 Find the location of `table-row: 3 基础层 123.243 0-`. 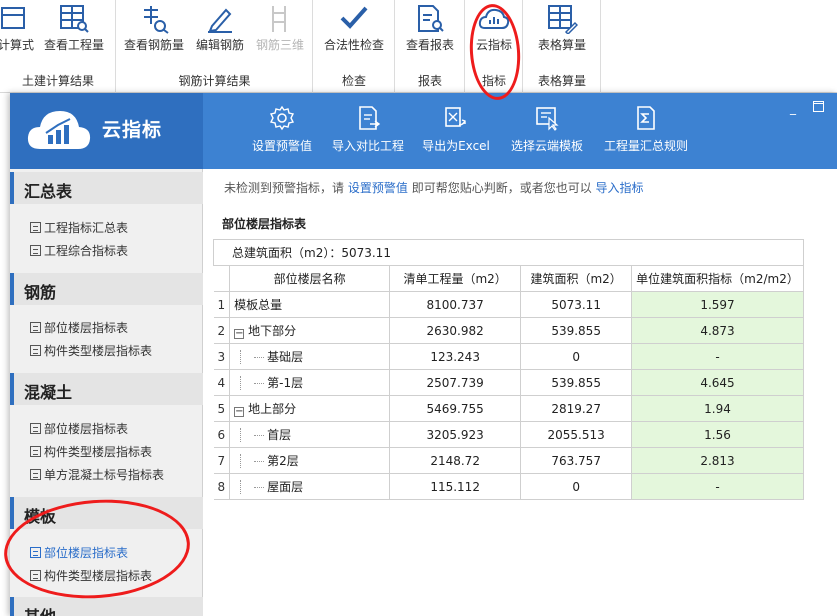

table-row: 3 基础层 123.243 0- is located at coordinates (508, 356).